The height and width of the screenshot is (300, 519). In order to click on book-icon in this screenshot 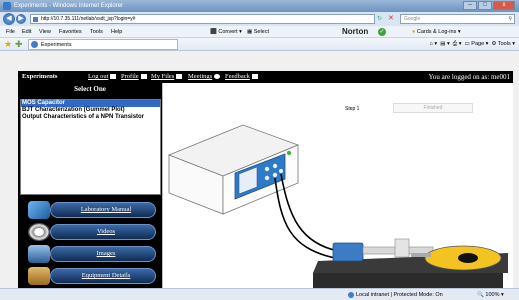, I will do `click(39, 210)`.